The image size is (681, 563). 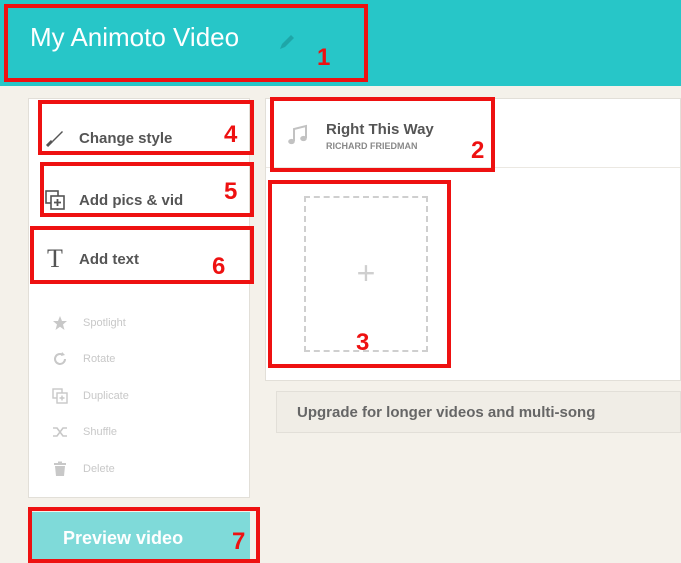 I want to click on spotlight-tool: Spotlight, so click(x=88, y=323).